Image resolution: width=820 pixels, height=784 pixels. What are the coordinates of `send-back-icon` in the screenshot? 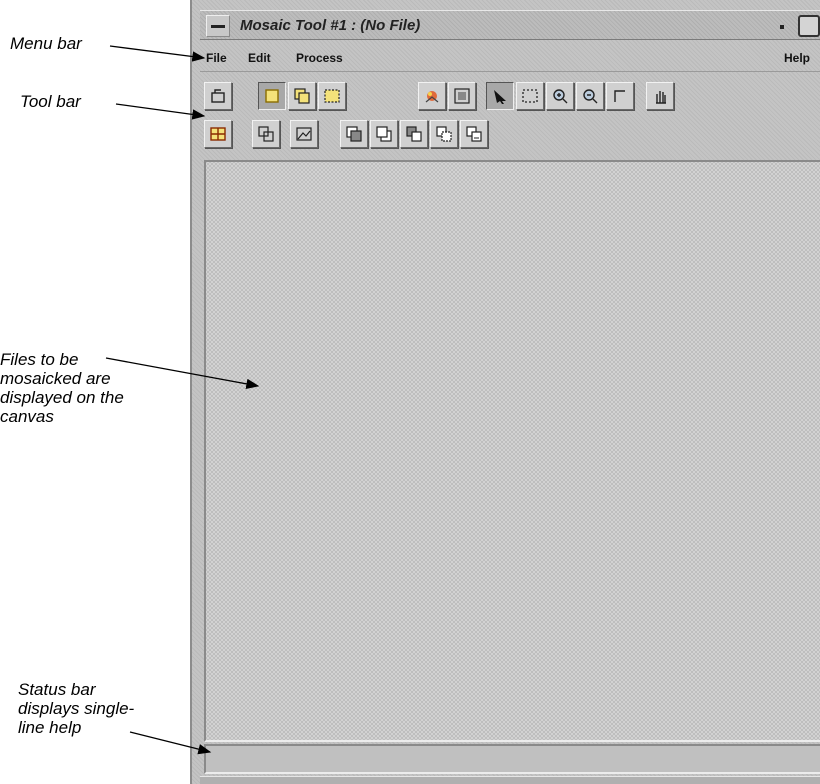 It's located at (384, 134).